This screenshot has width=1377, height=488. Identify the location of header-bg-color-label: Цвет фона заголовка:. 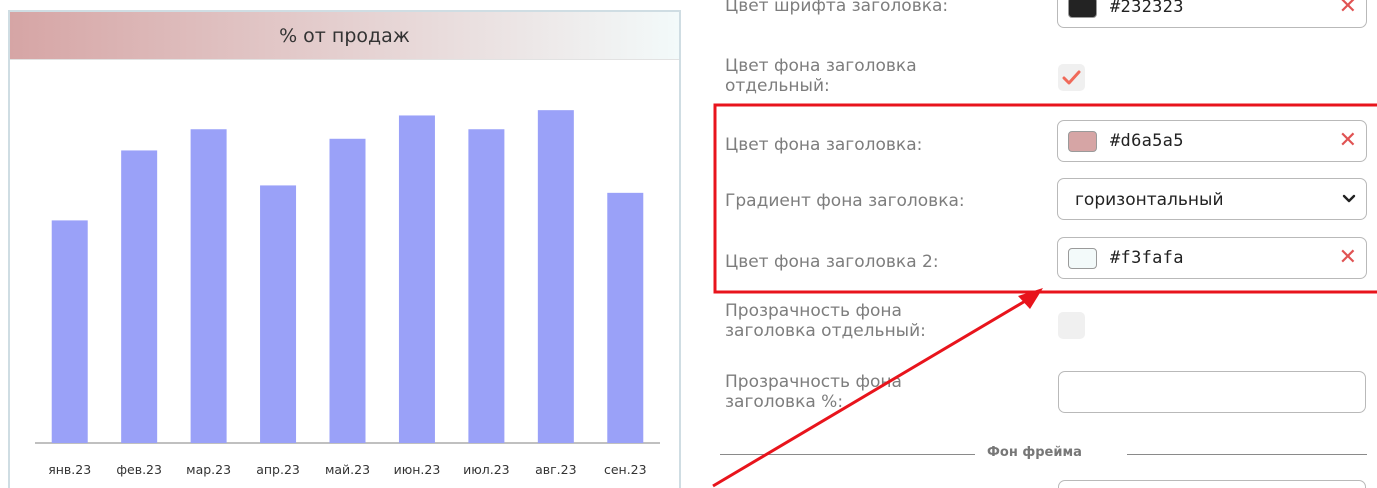
(824, 145).